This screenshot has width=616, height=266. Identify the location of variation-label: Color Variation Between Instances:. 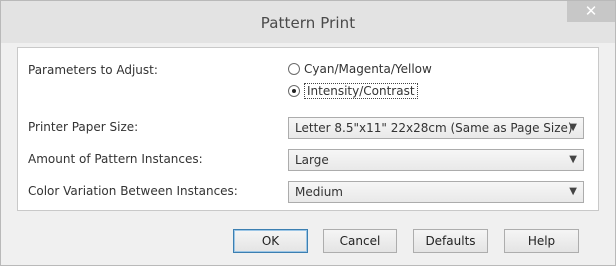
(133, 191).